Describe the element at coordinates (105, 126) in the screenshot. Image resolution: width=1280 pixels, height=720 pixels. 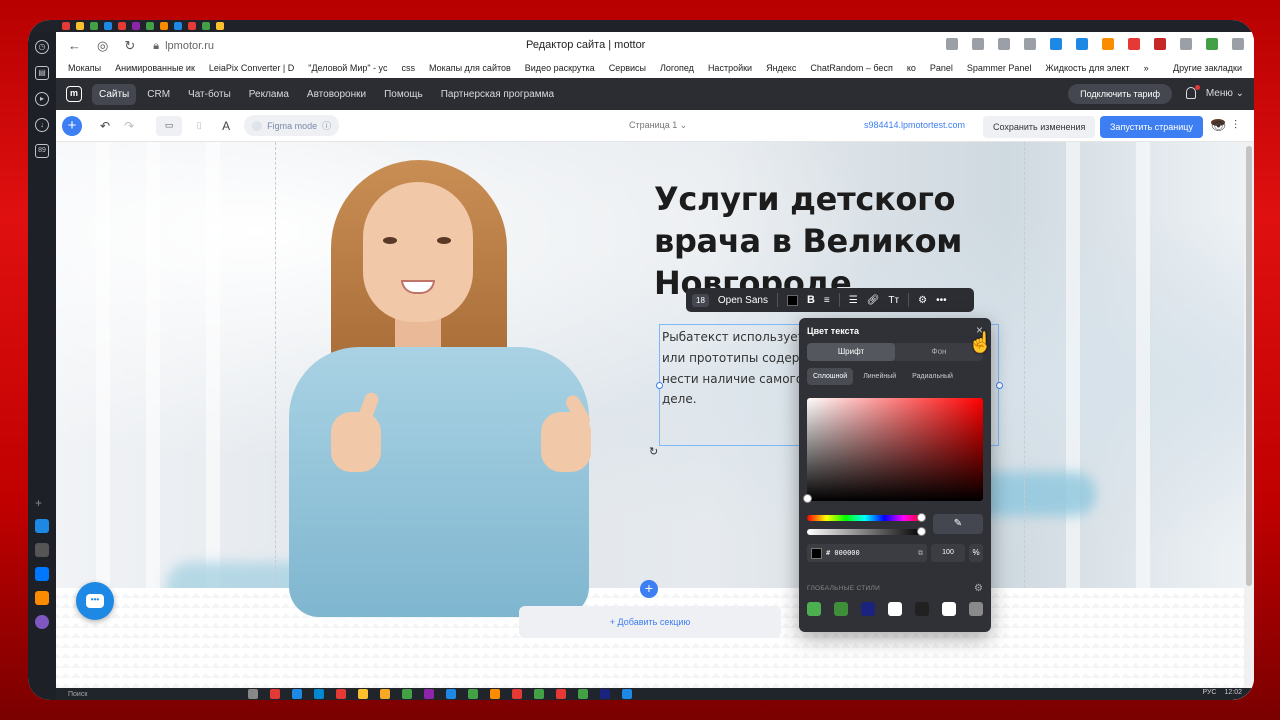
I see `undo-icon: ↶` at that location.